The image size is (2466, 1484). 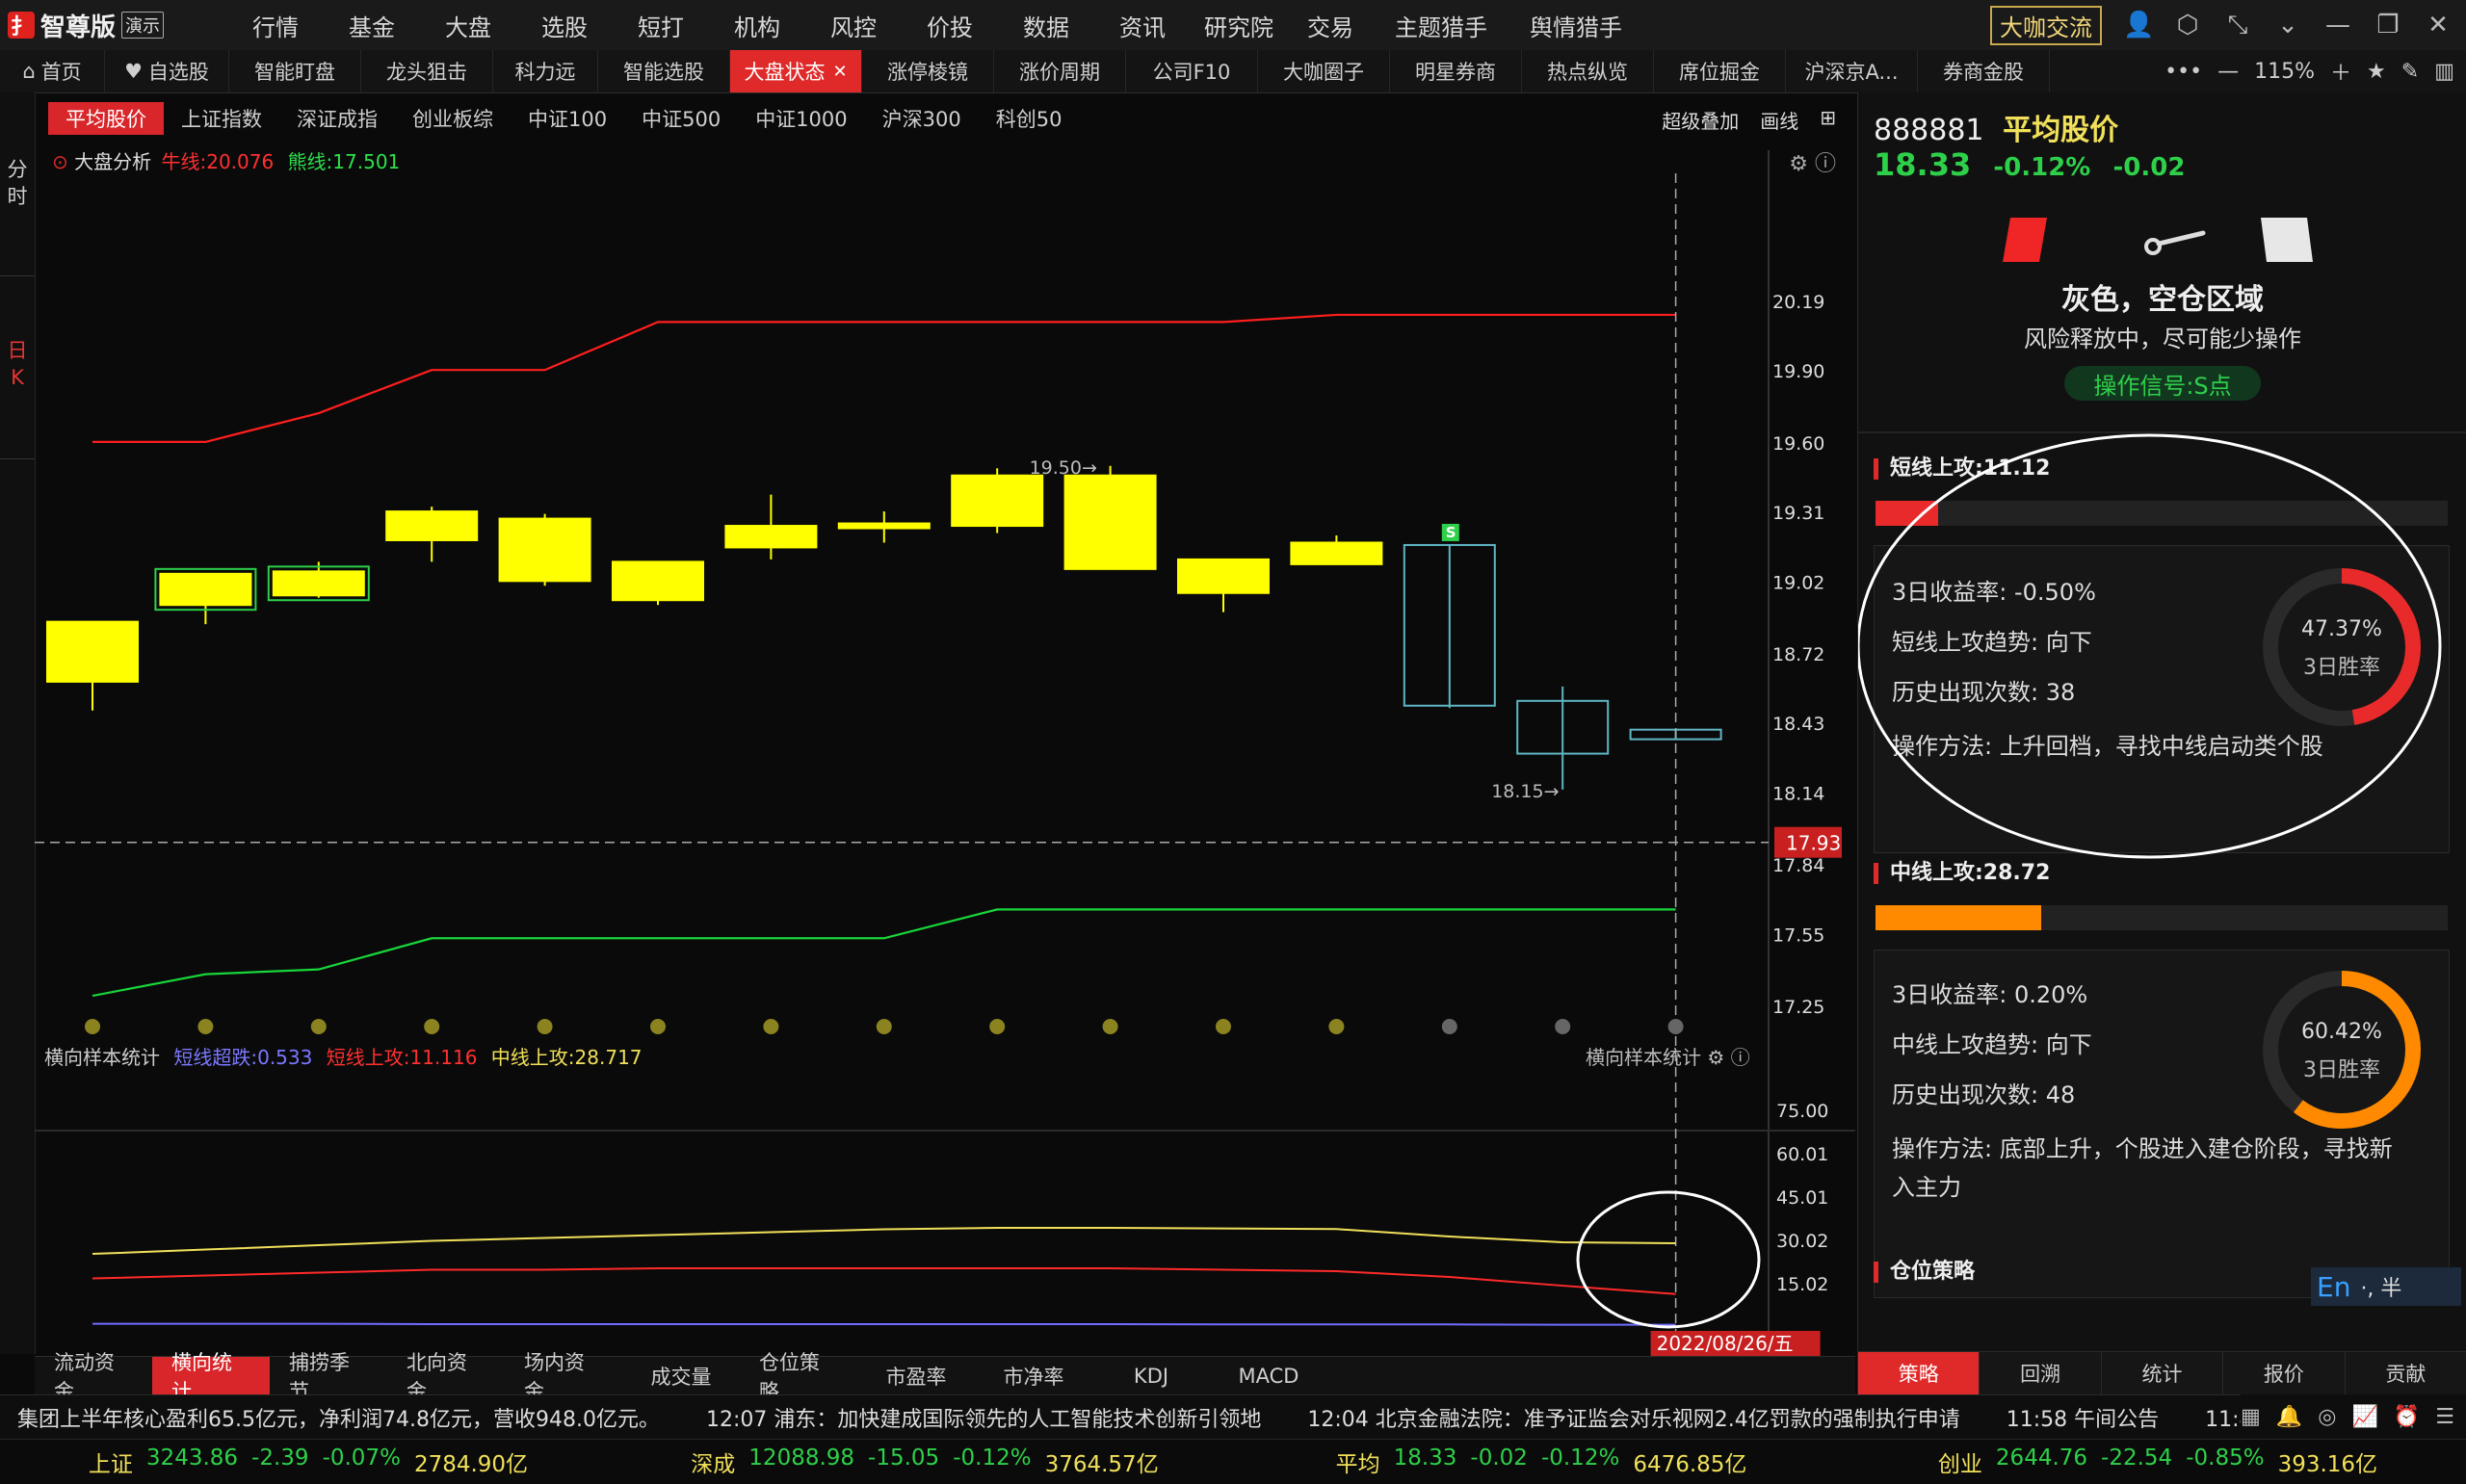 I want to click on tab-2: 智能盯盘, so click(x=295, y=71).